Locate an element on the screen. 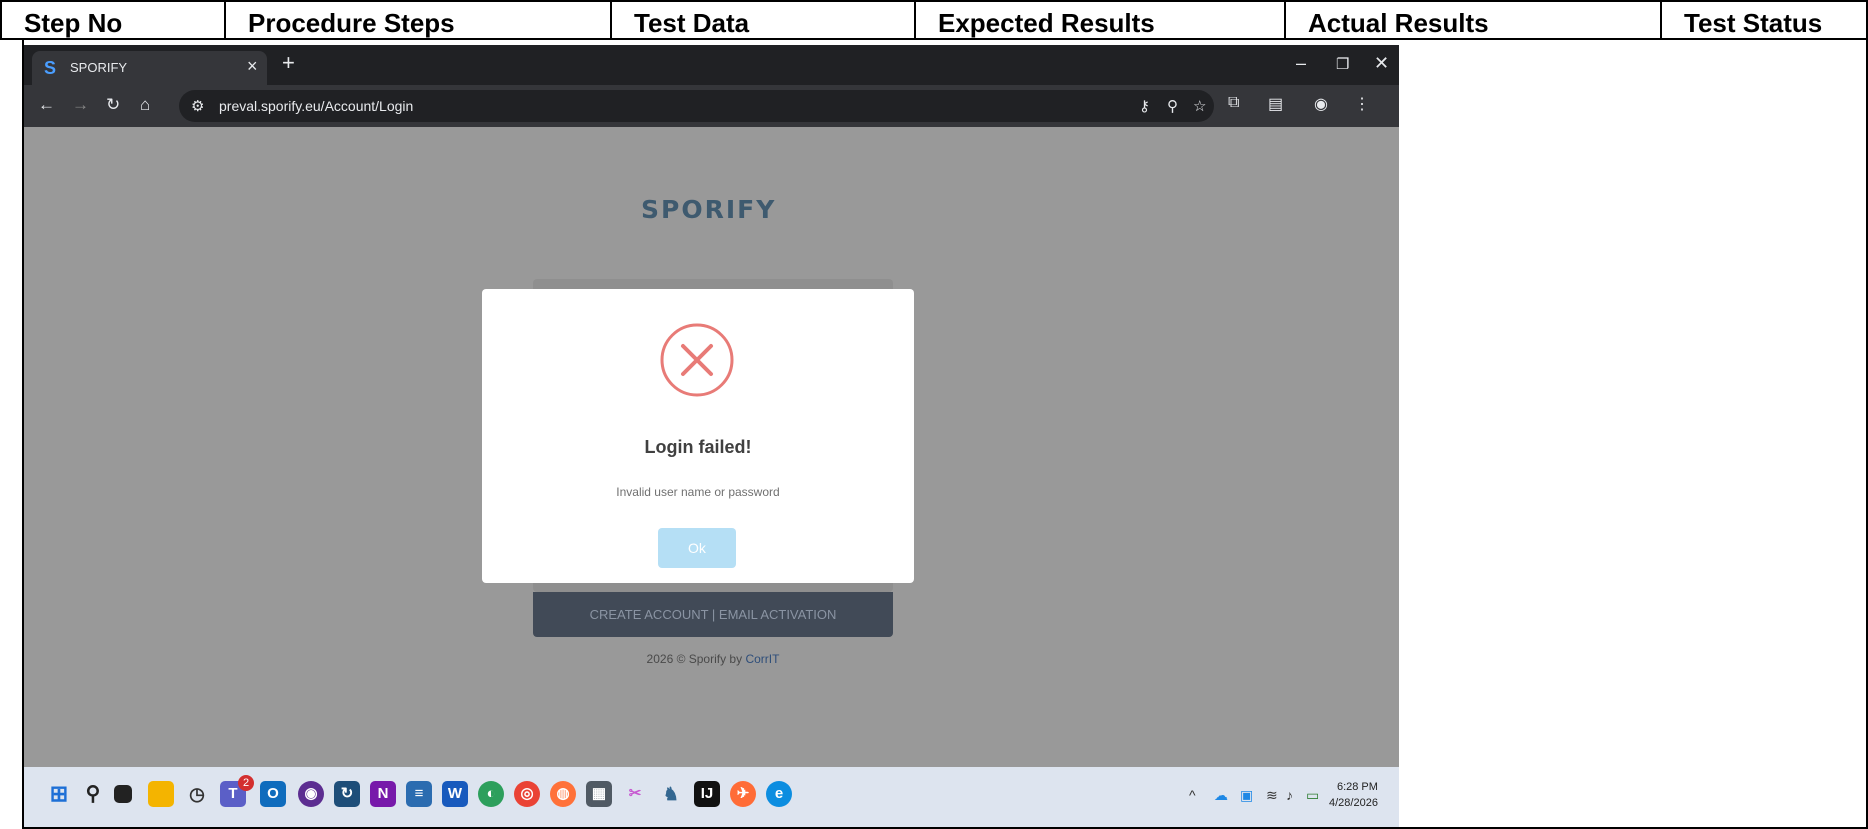 Image resolution: width=1868 pixels, height=829 pixels. github-icon: ◉ is located at coordinates (311, 794).